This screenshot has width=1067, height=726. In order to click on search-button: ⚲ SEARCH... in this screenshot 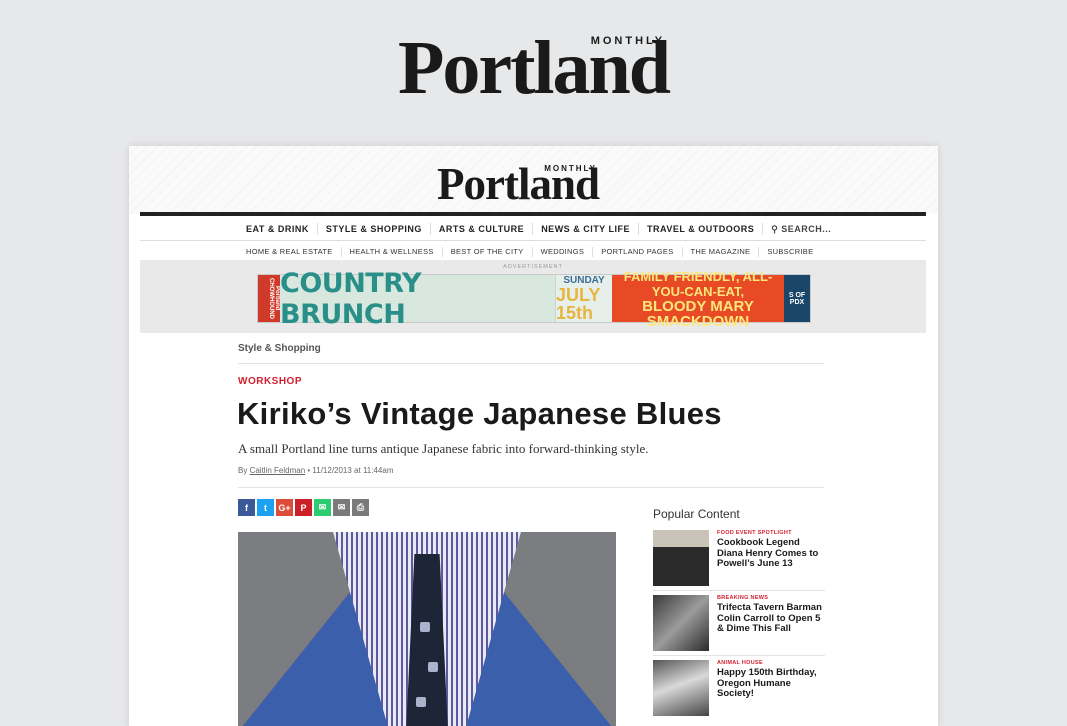, I will do `click(801, 229)`.